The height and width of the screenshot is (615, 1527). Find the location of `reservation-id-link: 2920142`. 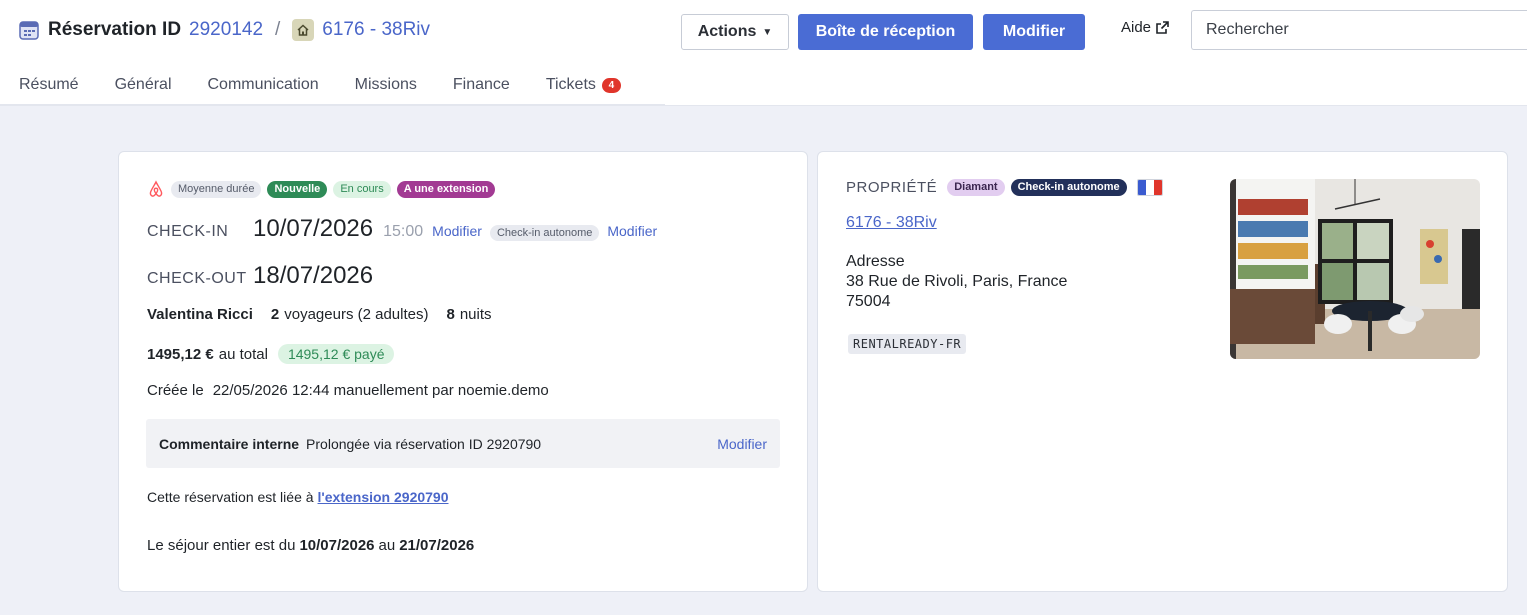

reservation-id-link: 2920142 is located at coordinates (226, 30).